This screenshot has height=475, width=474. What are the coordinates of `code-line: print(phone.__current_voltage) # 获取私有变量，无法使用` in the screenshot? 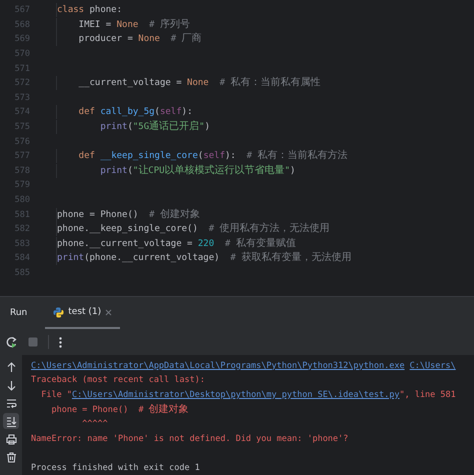 It's located at (204, 258).